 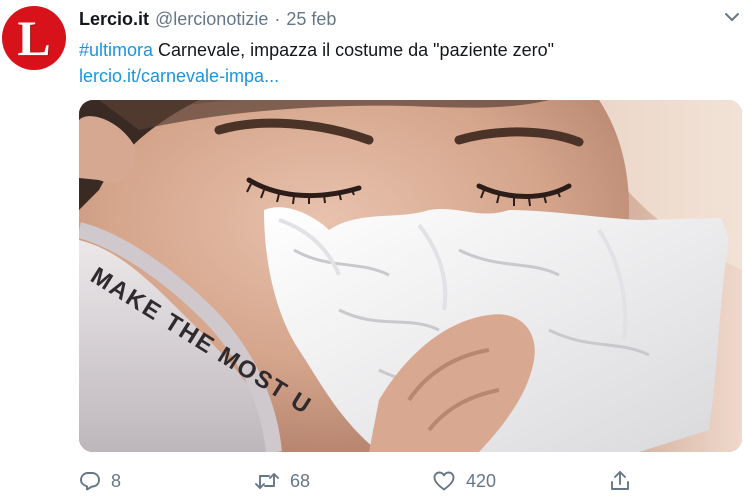 I want to click on hashtag-link: #ultimora, so click(x=116, y=50).